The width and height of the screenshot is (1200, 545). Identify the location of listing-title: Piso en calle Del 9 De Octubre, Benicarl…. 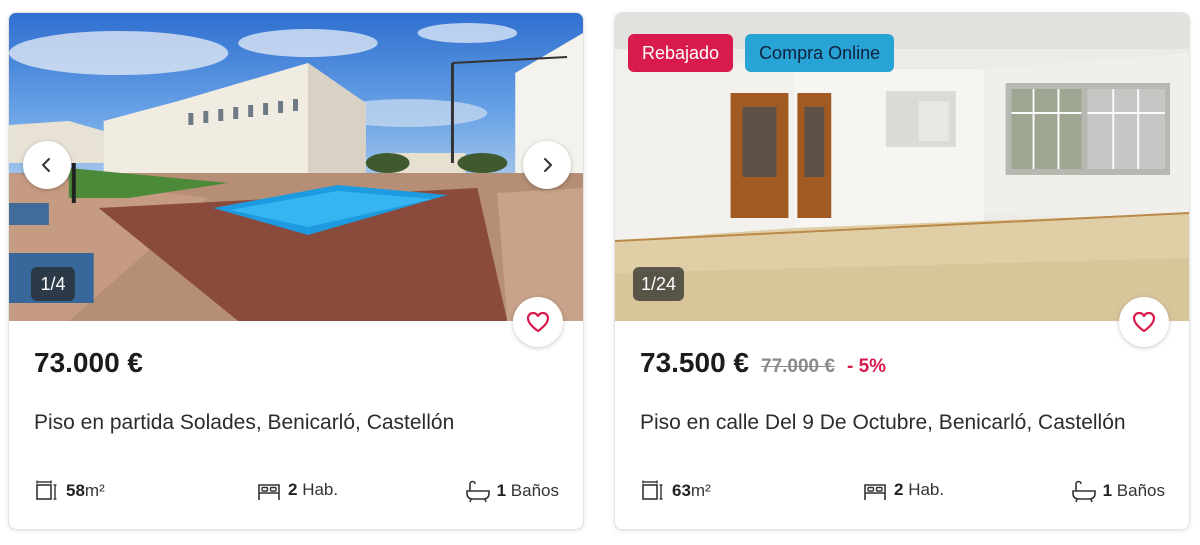
(883, 423).